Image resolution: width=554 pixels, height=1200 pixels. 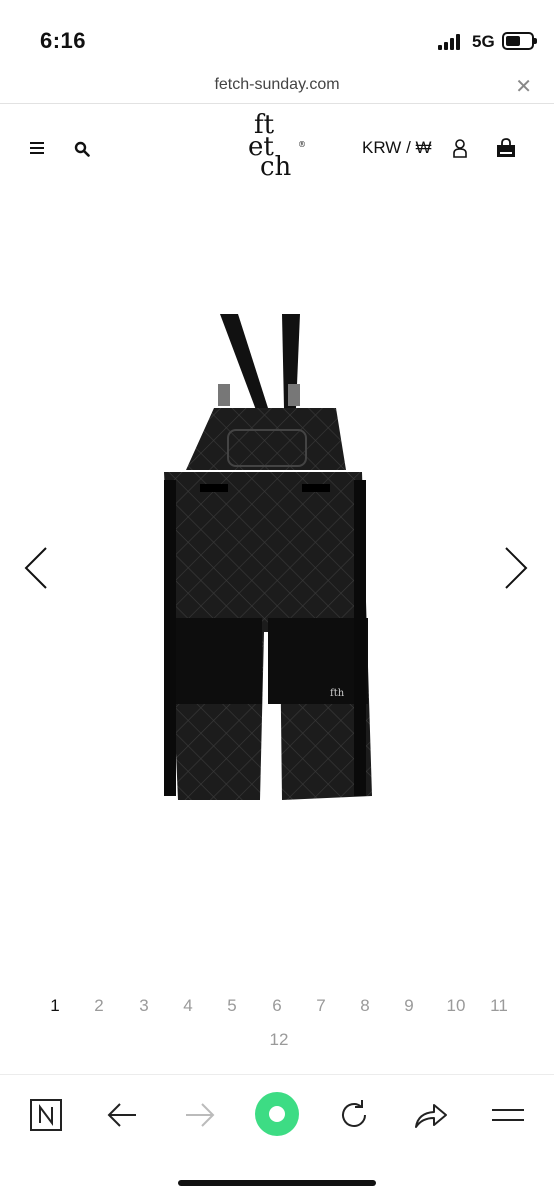 What do you see at coordinates (55, 1006) in the screenshot?
I see `page-1: 1` at bounding box center [55, 1006].